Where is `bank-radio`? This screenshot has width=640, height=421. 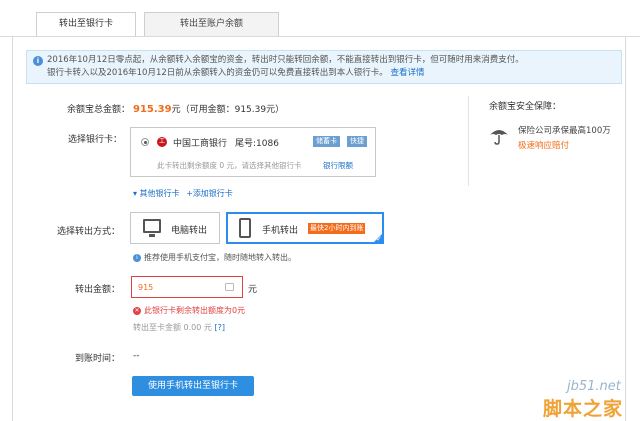 bank-radio is located at coordinates (145, 142).